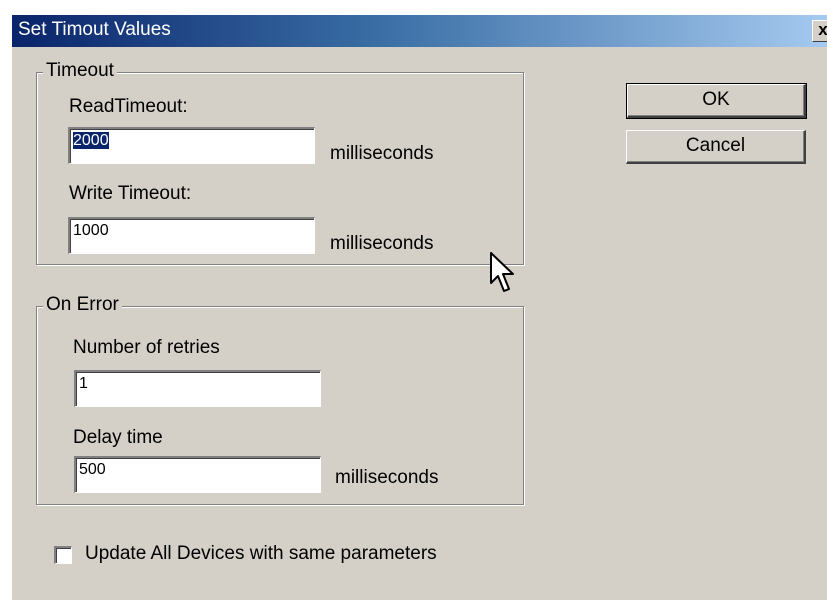 This screenshot has width=827, height=600. I want to click on close-icon: x, so click(822, 29).